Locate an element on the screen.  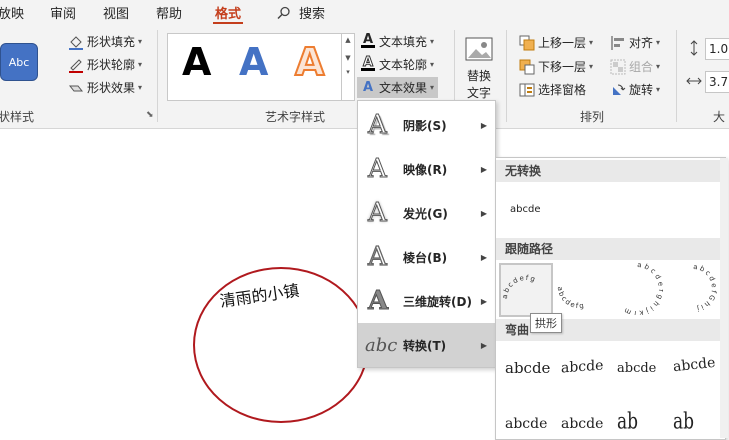
shape-height-input: 1.03 is located at coordinates (717, 49).